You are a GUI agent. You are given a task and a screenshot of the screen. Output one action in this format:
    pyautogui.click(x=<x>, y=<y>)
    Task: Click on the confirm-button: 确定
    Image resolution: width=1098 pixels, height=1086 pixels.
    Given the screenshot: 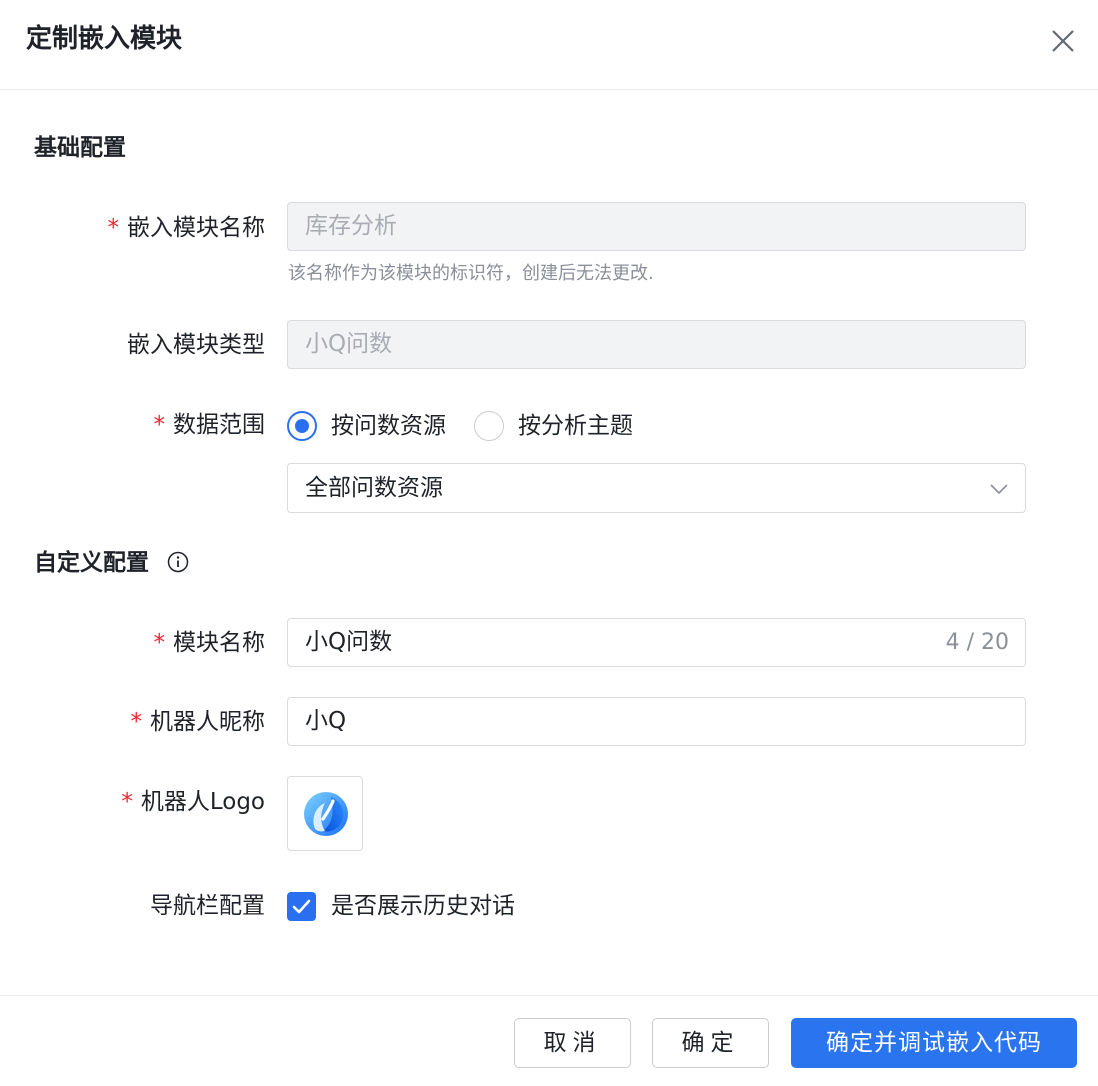 What is the action you would take?
    pyautogui.click(x=710, y=1043)
    